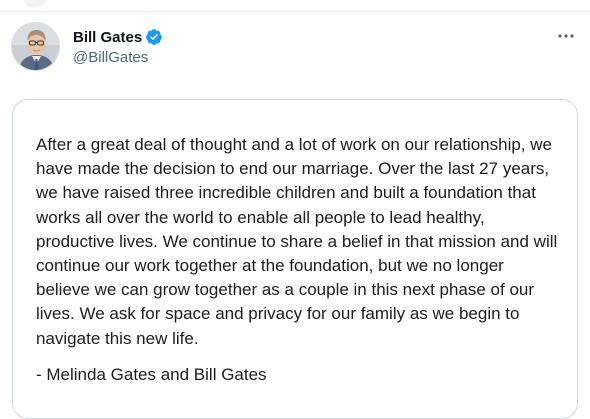 Image resolution: width=590 pixels, height=419 pixels. Describe the element at coordinates (107, 37) in the screenshot. I see `author-display-name: Bill Gates` at that location.